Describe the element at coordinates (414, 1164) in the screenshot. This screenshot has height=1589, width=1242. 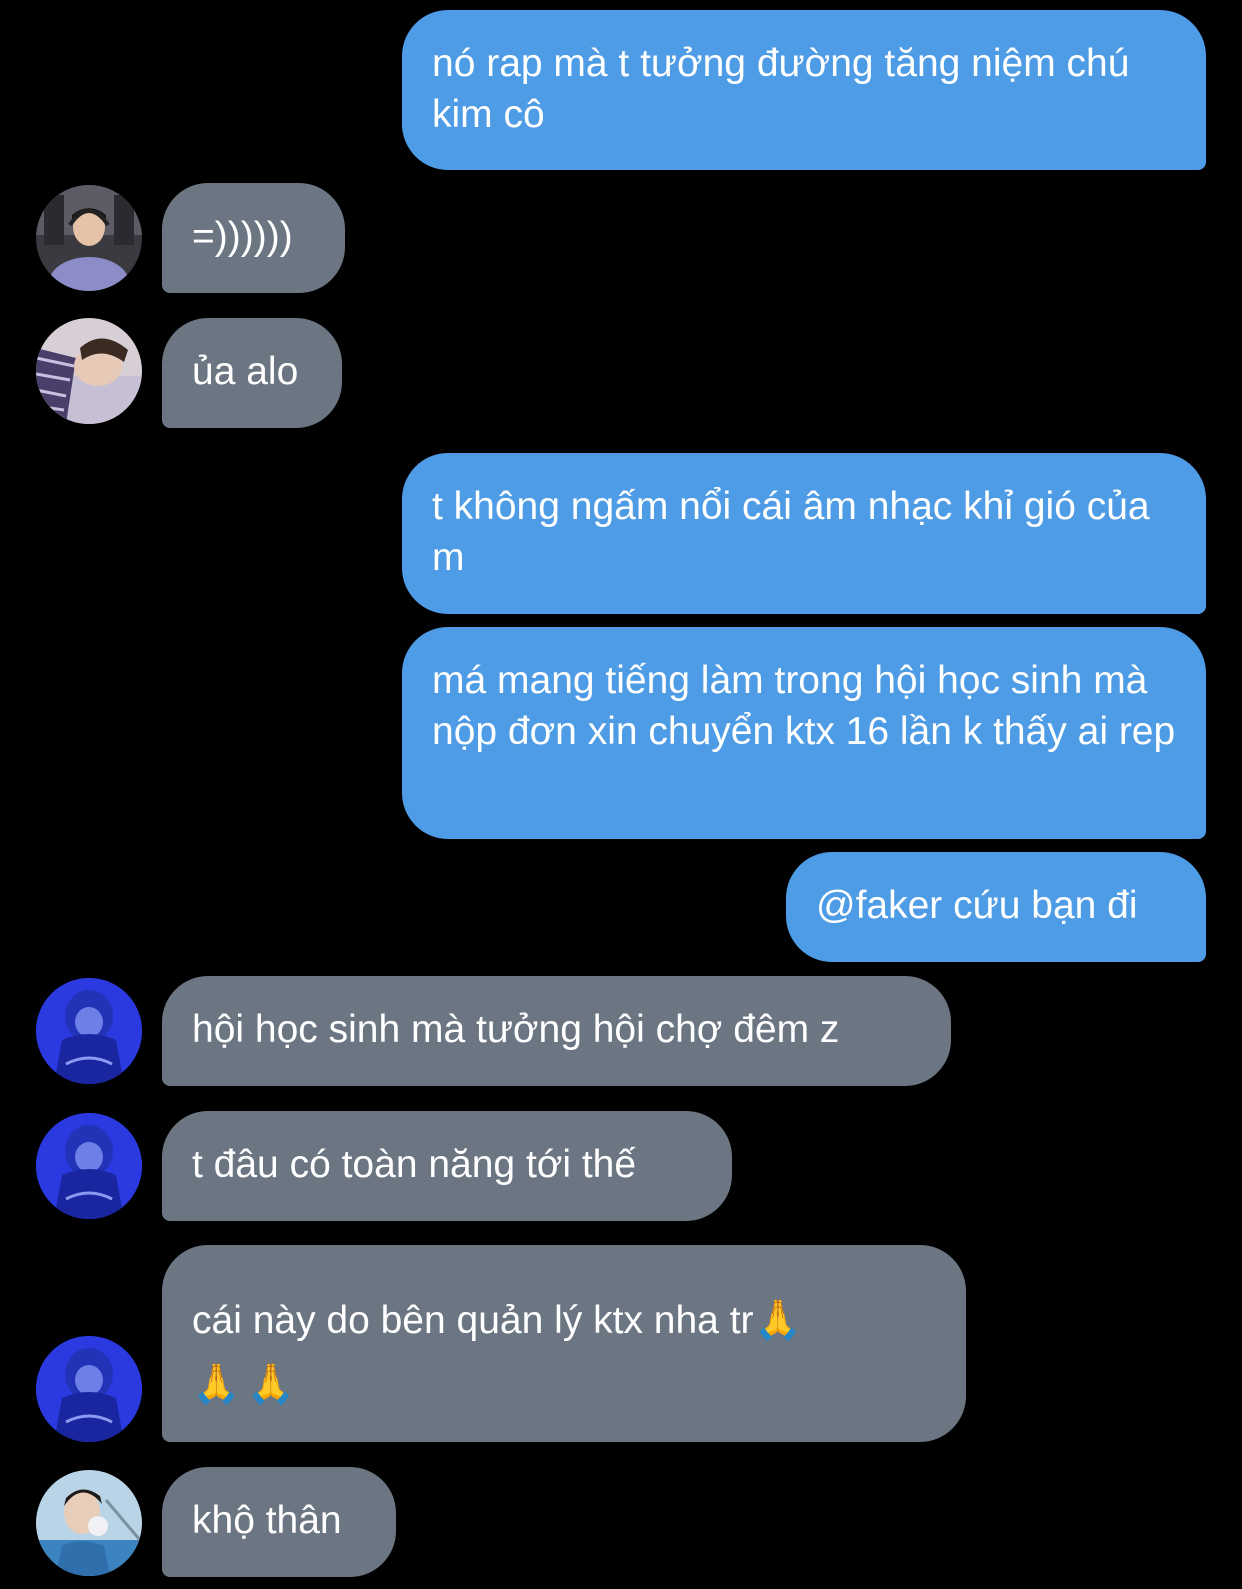
I see `message-text: t đâu có toàn năng tới thế` at that location.